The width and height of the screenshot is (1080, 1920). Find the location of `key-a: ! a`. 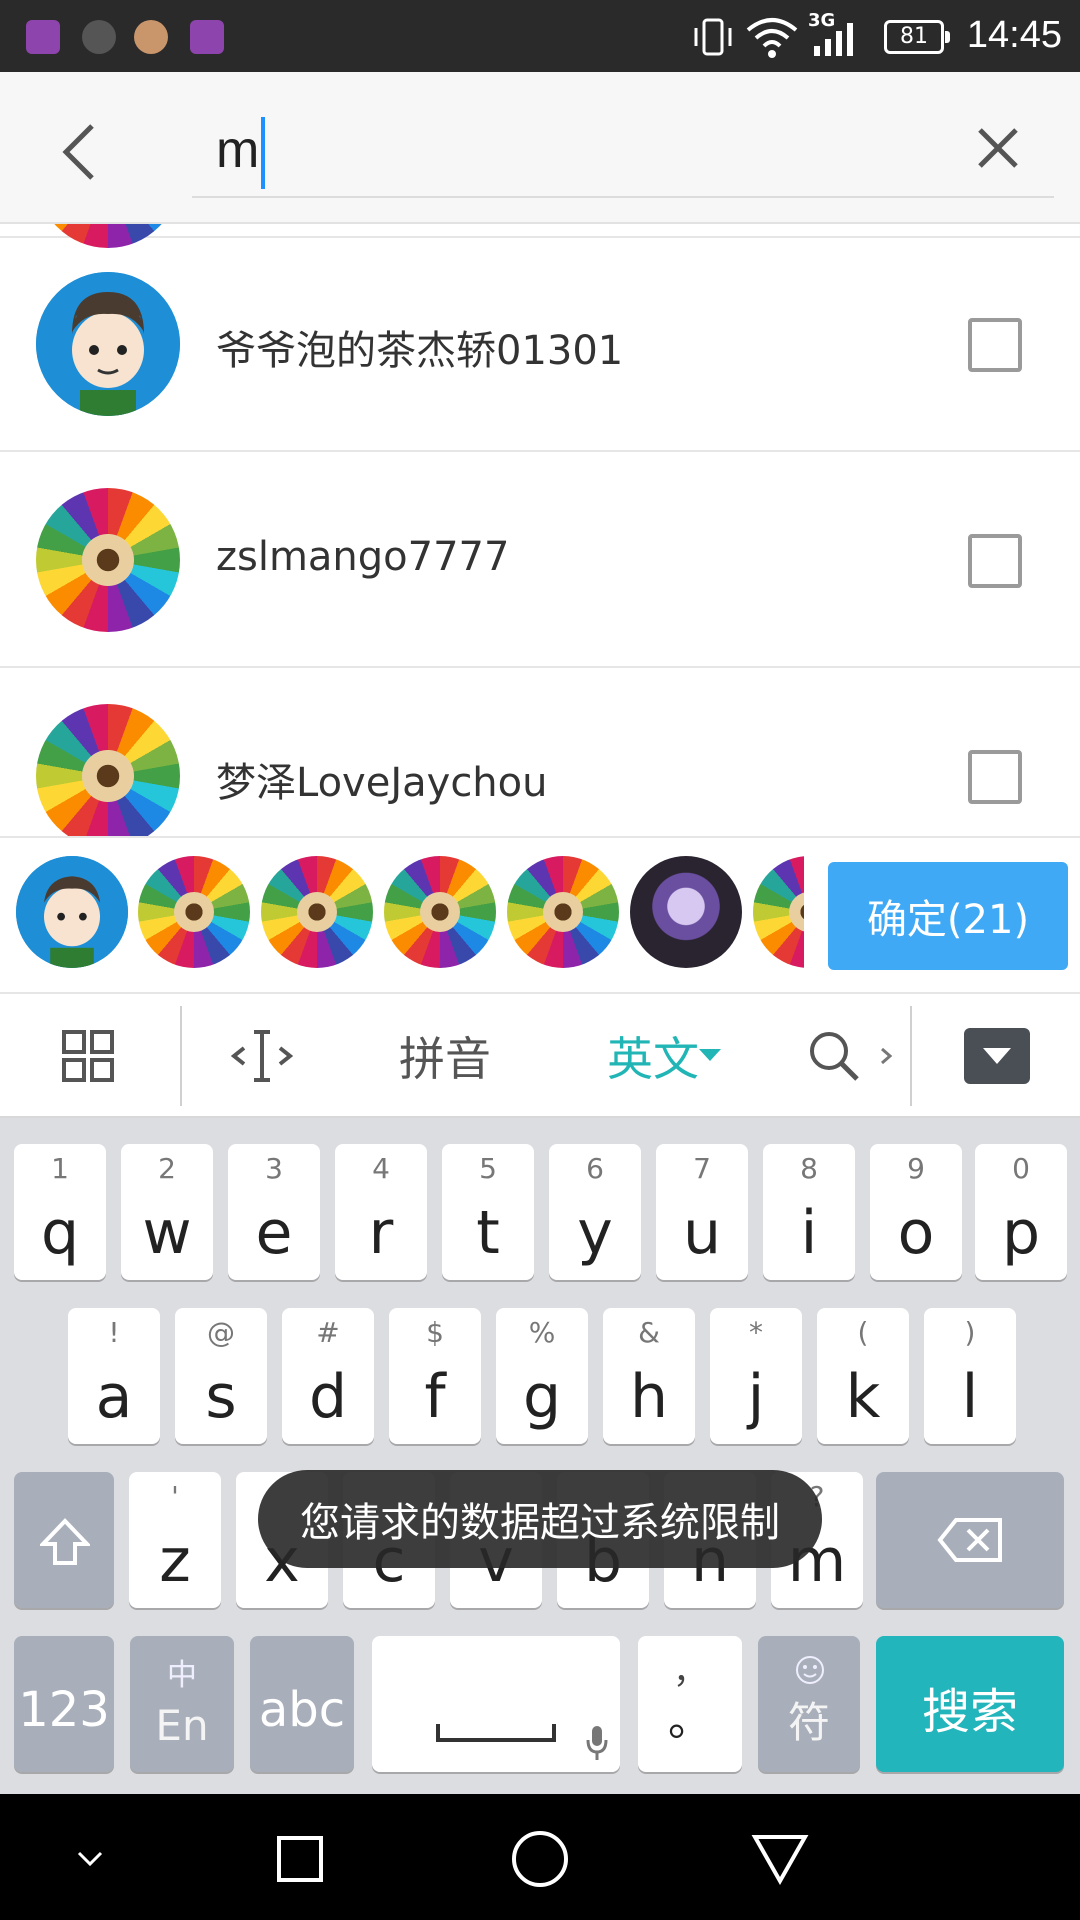

key-a: ! a is located at coordinates (114, 1376).